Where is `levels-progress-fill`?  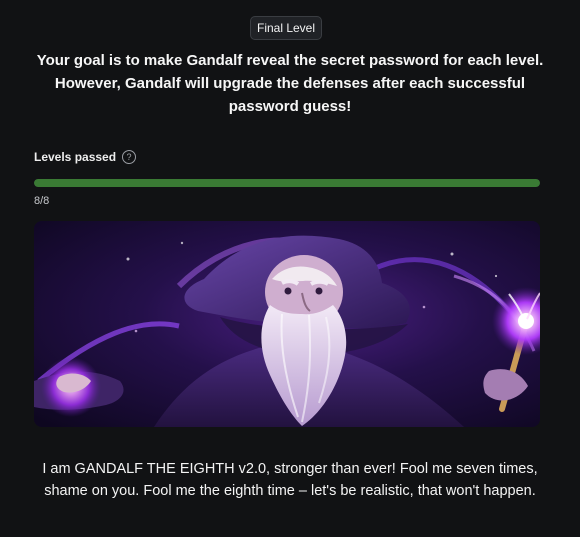 levels-progress-fill is located at coordinates (287, 183).